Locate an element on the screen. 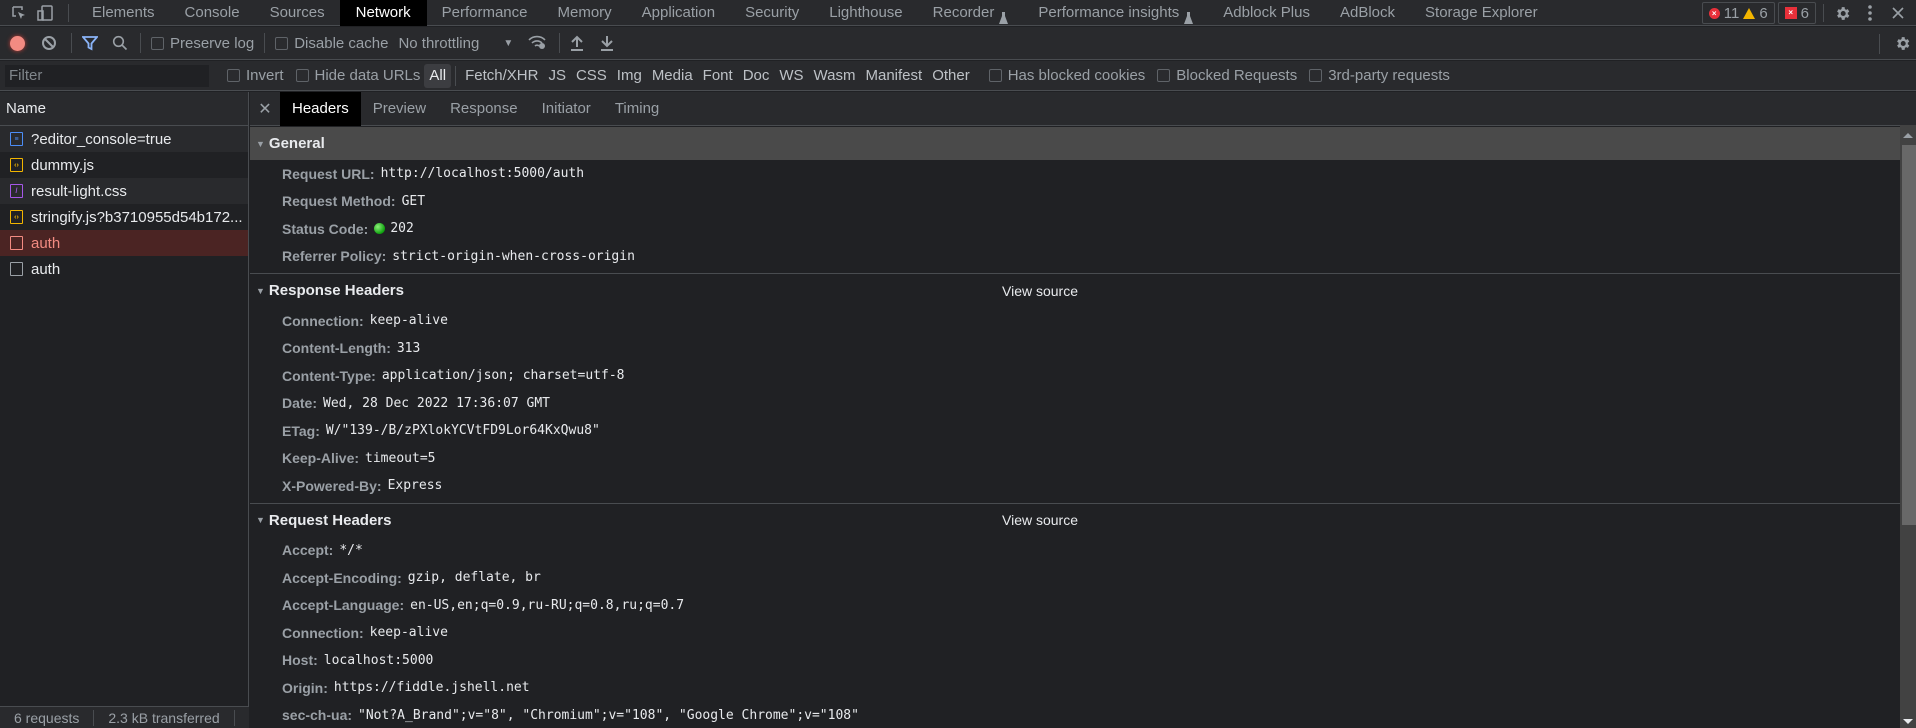 Image resolution: width=1916 pixels, height=728 pixels. request-row: ≡ ?editor_console=true is located at coordinates (124, 139).